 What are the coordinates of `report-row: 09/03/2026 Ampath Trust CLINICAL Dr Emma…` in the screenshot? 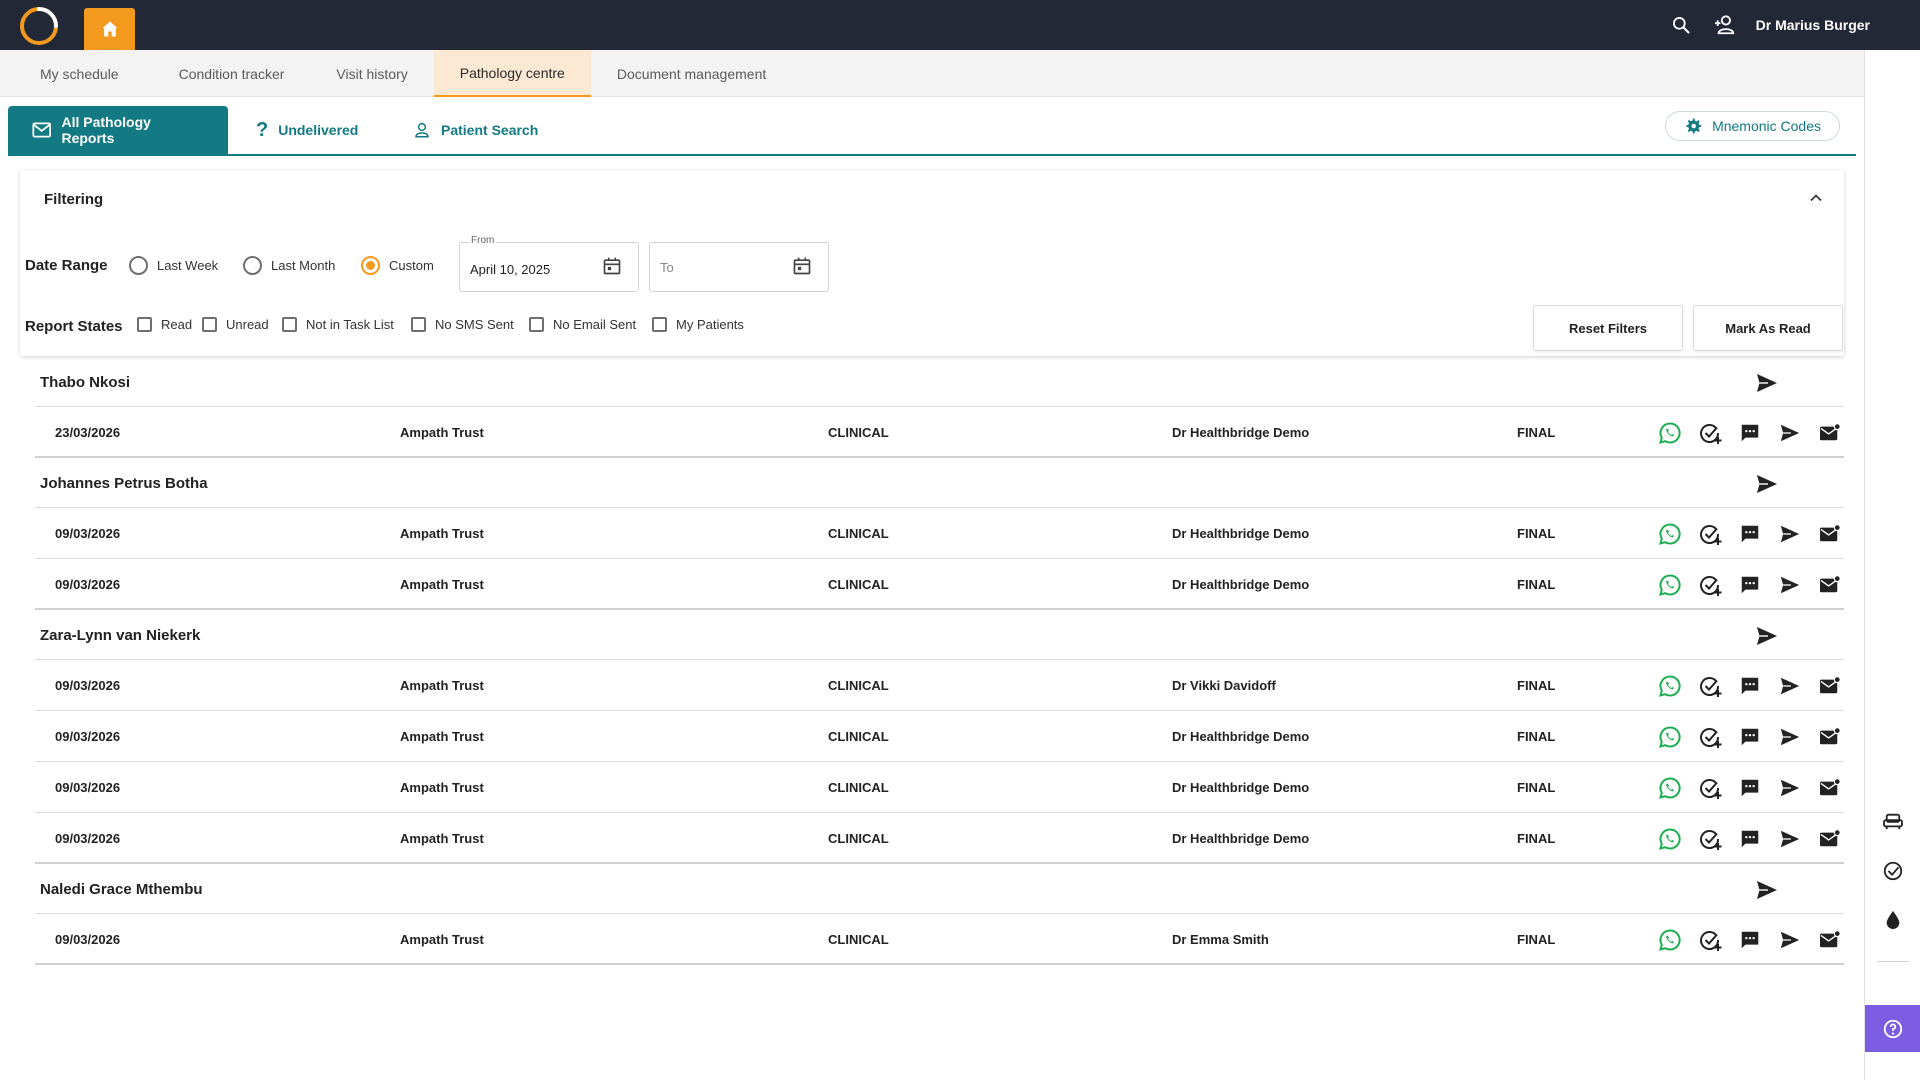 It's located at (939, 939).